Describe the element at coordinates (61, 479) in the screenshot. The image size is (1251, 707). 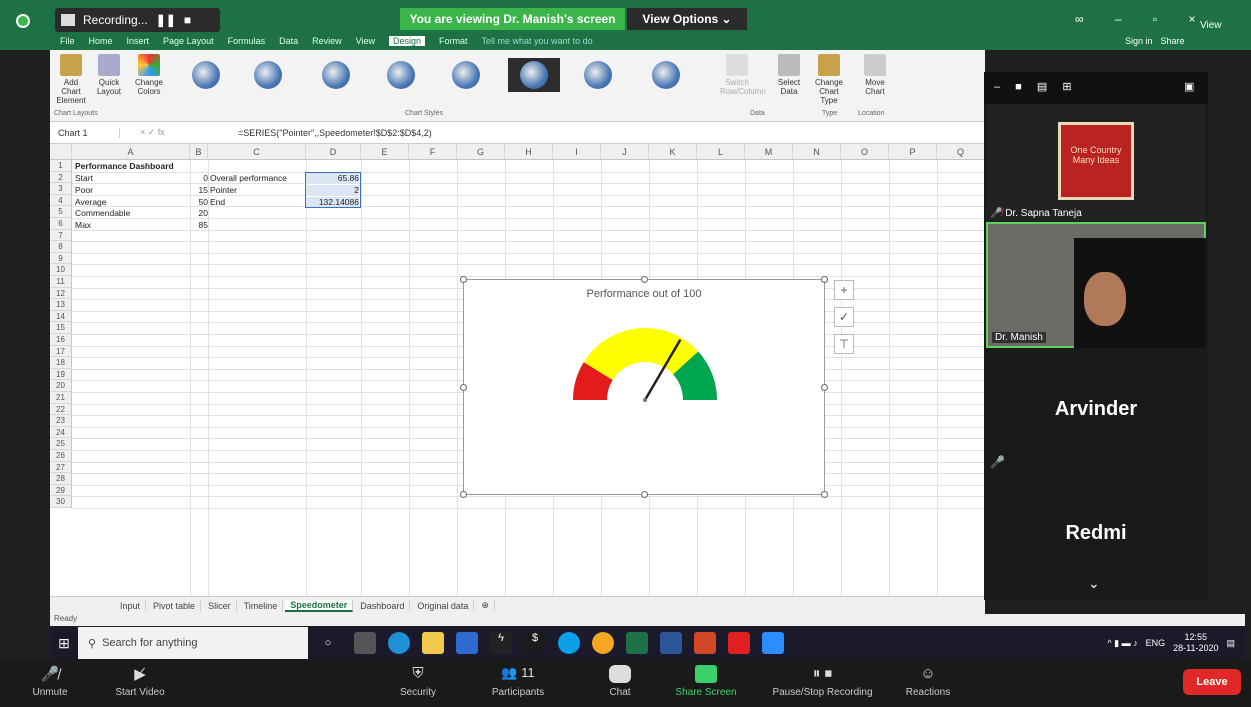
I see `row-header: 28` at that location.